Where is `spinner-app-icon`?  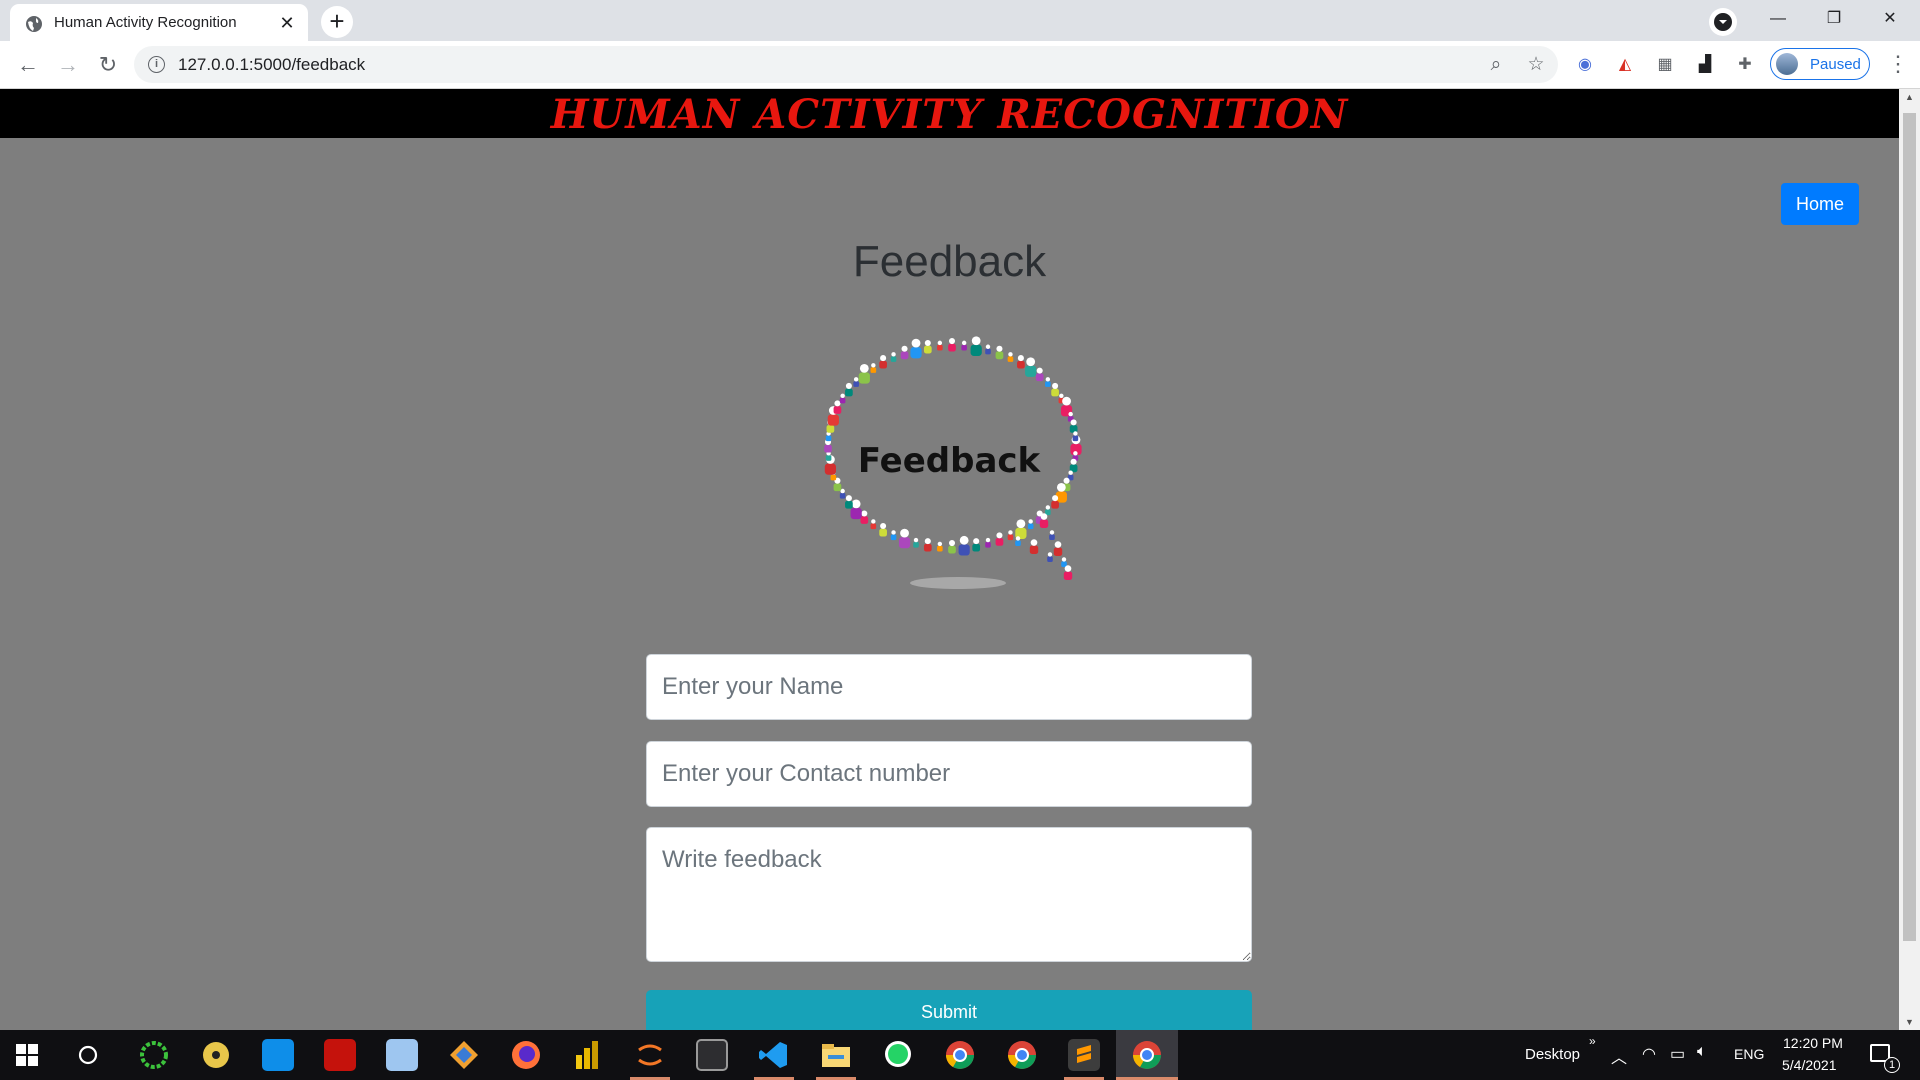 spinner-app-icon is located at coordinates (154, 1055).